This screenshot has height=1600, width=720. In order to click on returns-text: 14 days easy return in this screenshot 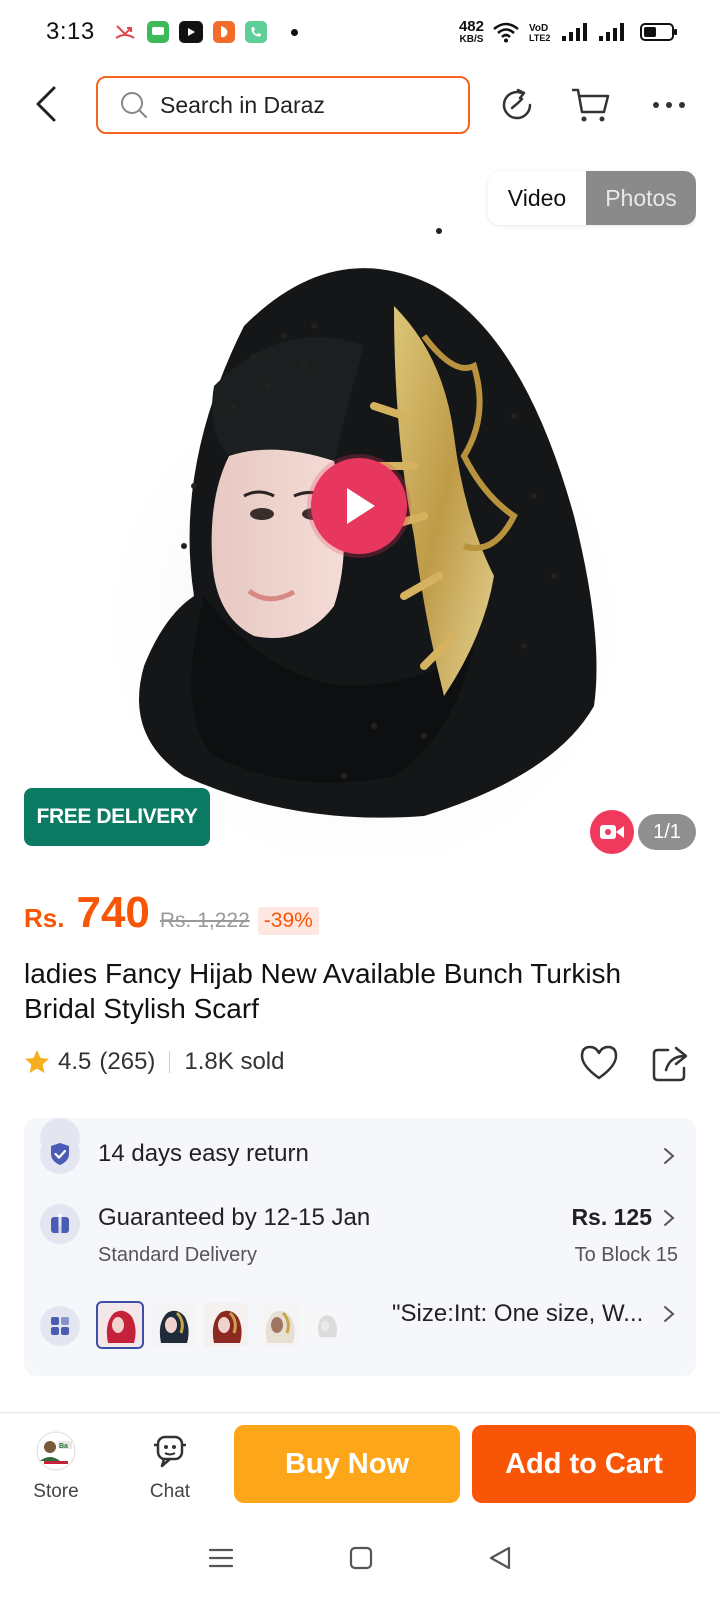, I will do `click(203, 1153)`.